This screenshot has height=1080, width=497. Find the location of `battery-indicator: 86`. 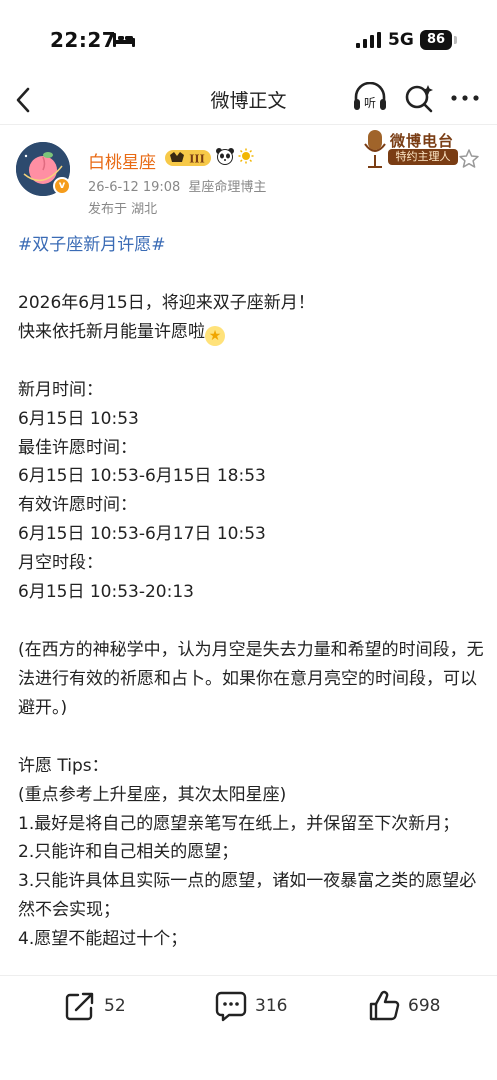

battery-indicator: 86 is located at coordinates (436, 40).